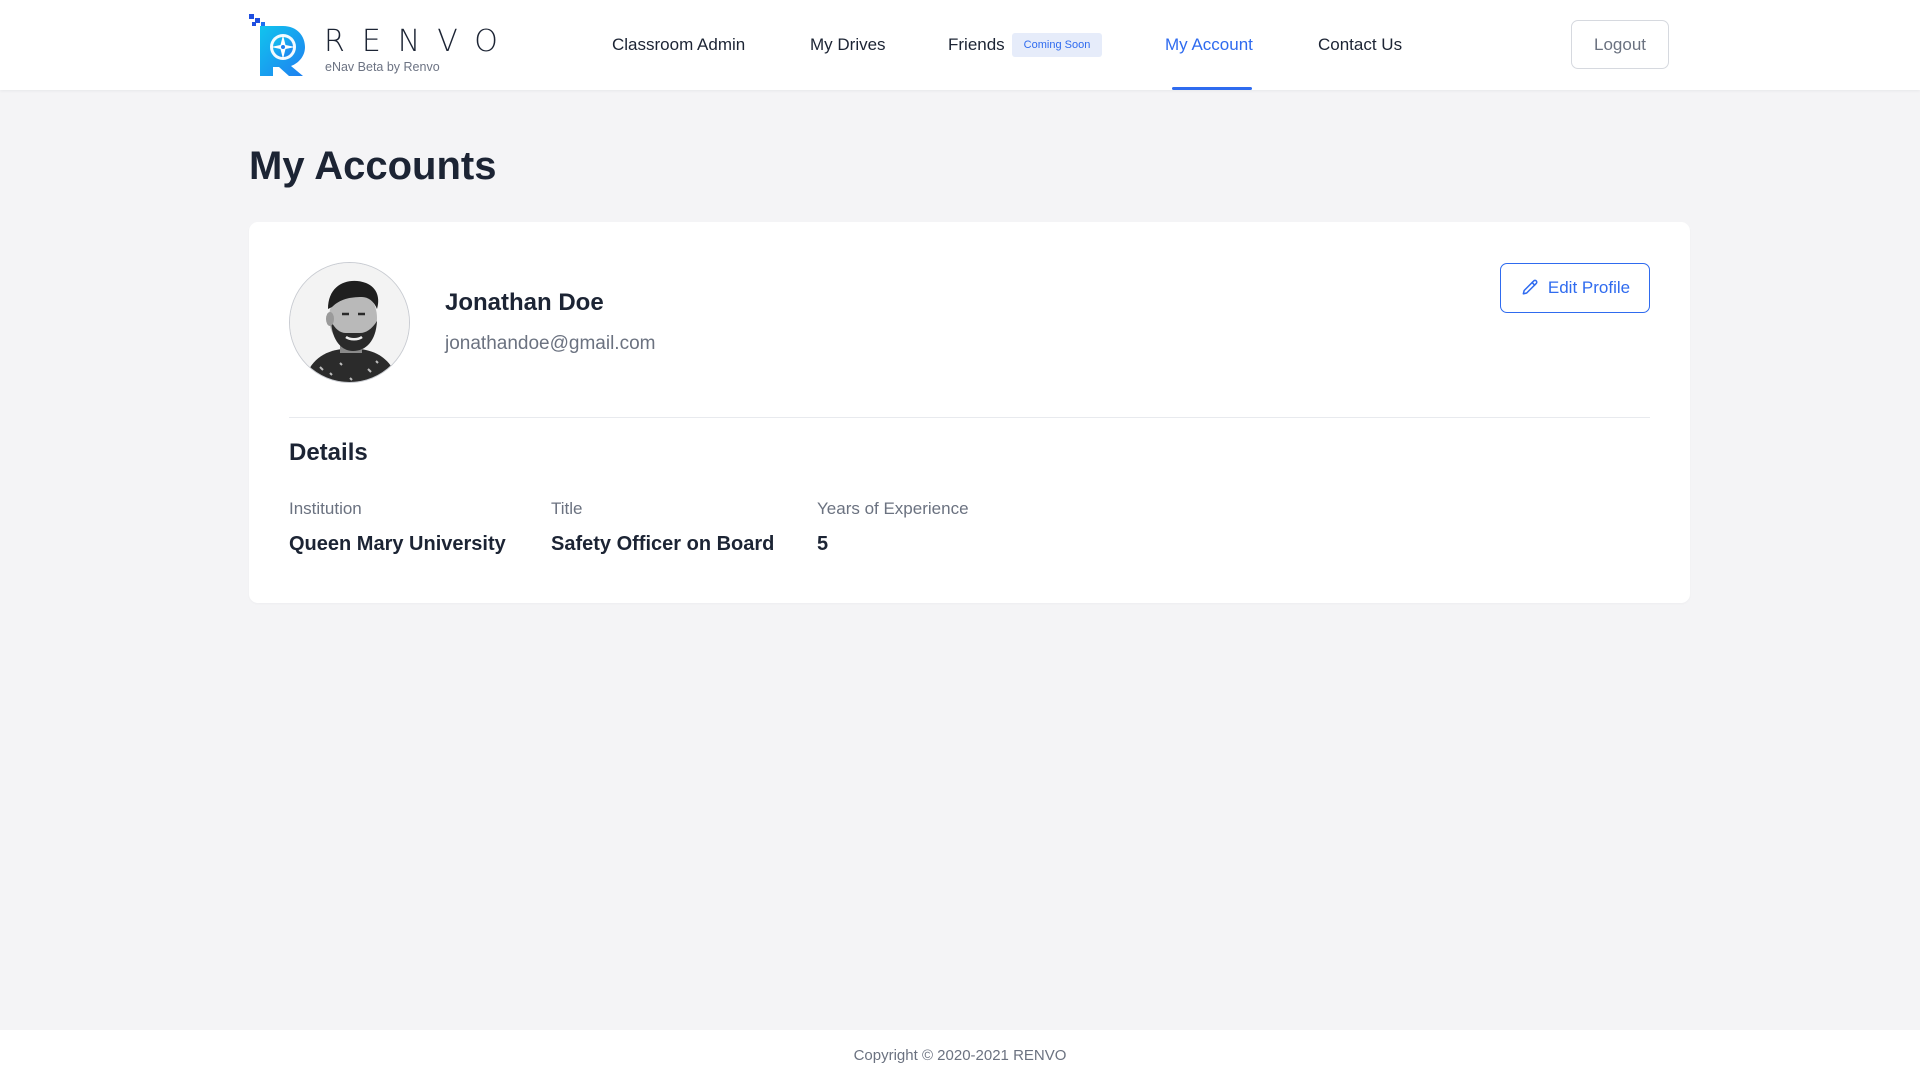 The height and width of the screenshot is (1080, 1920). Describe the element at coordinates (1589, 287) in the screenshot. I see `edit-profile-label: Edit Profile` at that location.